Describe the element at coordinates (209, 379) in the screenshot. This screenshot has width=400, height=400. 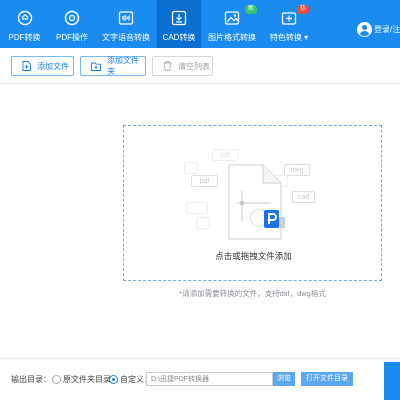
I see `output-path-input` at that location.